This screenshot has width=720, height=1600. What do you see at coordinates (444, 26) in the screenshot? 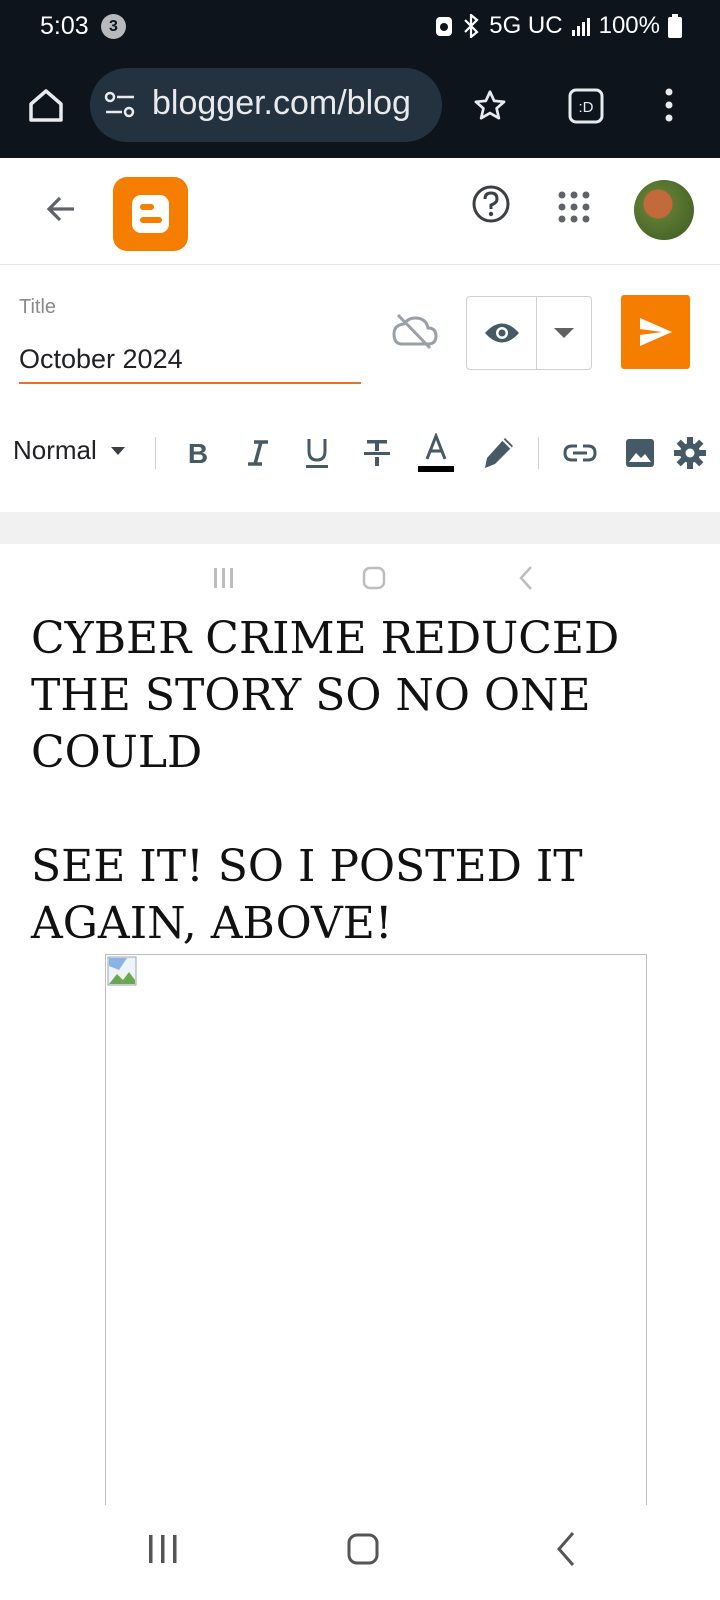
I see `lock-notification-icon` at bounding box center [444, 26].